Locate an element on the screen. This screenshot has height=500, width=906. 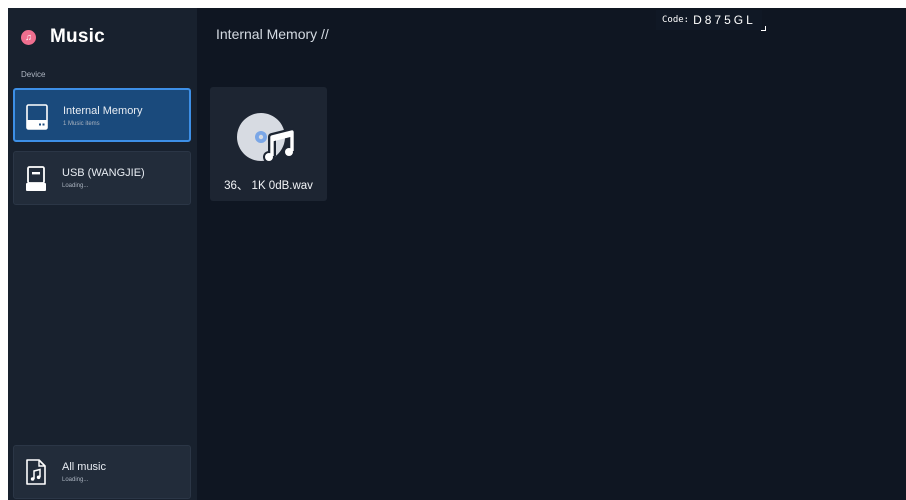
code-badge: Code: D875GL is located at coordinates (711, 20).